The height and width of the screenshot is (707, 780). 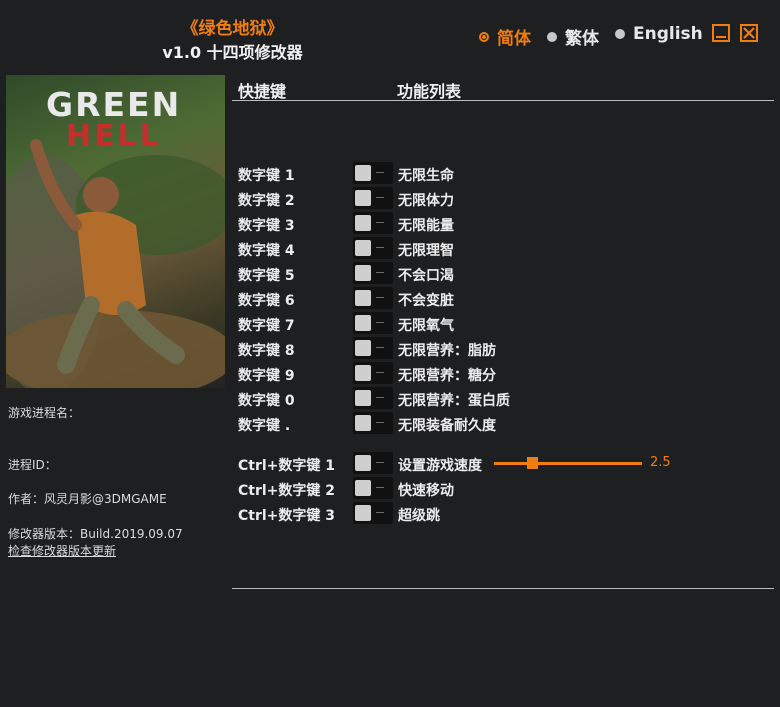 What do you see at coordinates (508, 173) in the screenshot?
I see `cheat-row: 数字键 1 无限生命` at bounding box center [508, 173].